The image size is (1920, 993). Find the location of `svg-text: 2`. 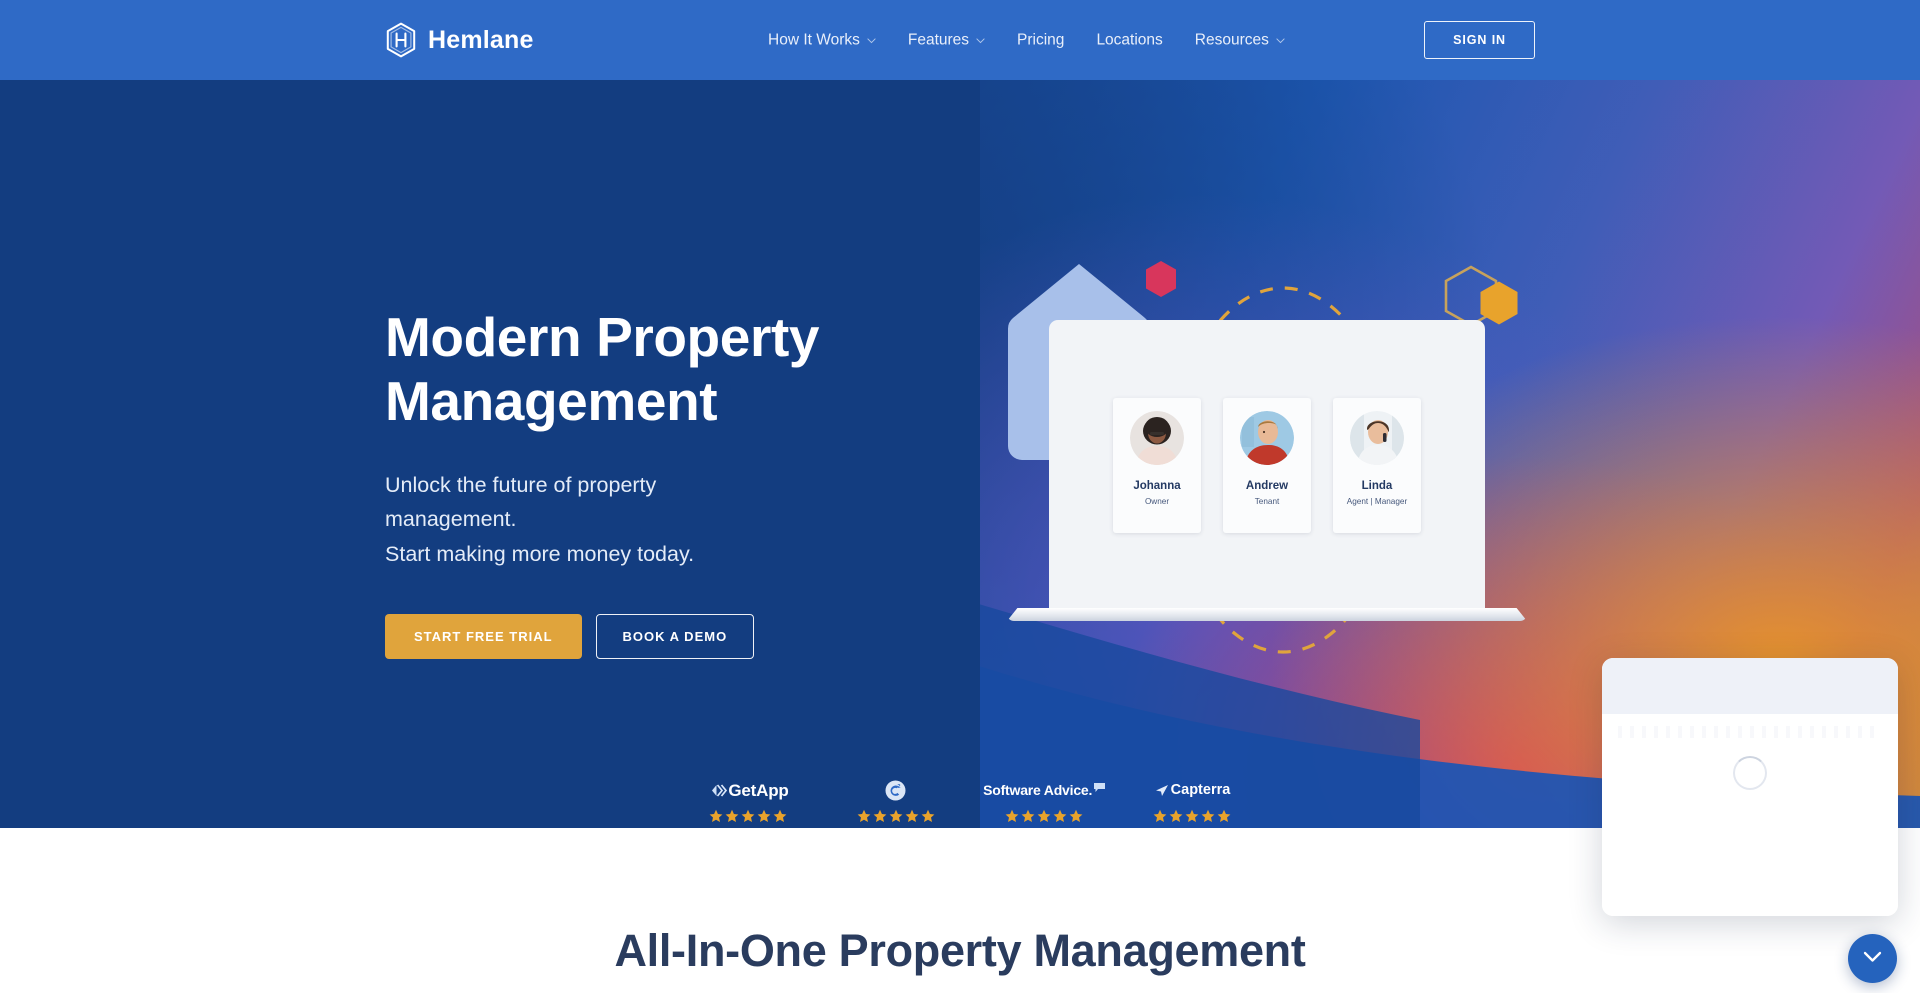

svg-text: 2 is located at coordinates (899, 787).